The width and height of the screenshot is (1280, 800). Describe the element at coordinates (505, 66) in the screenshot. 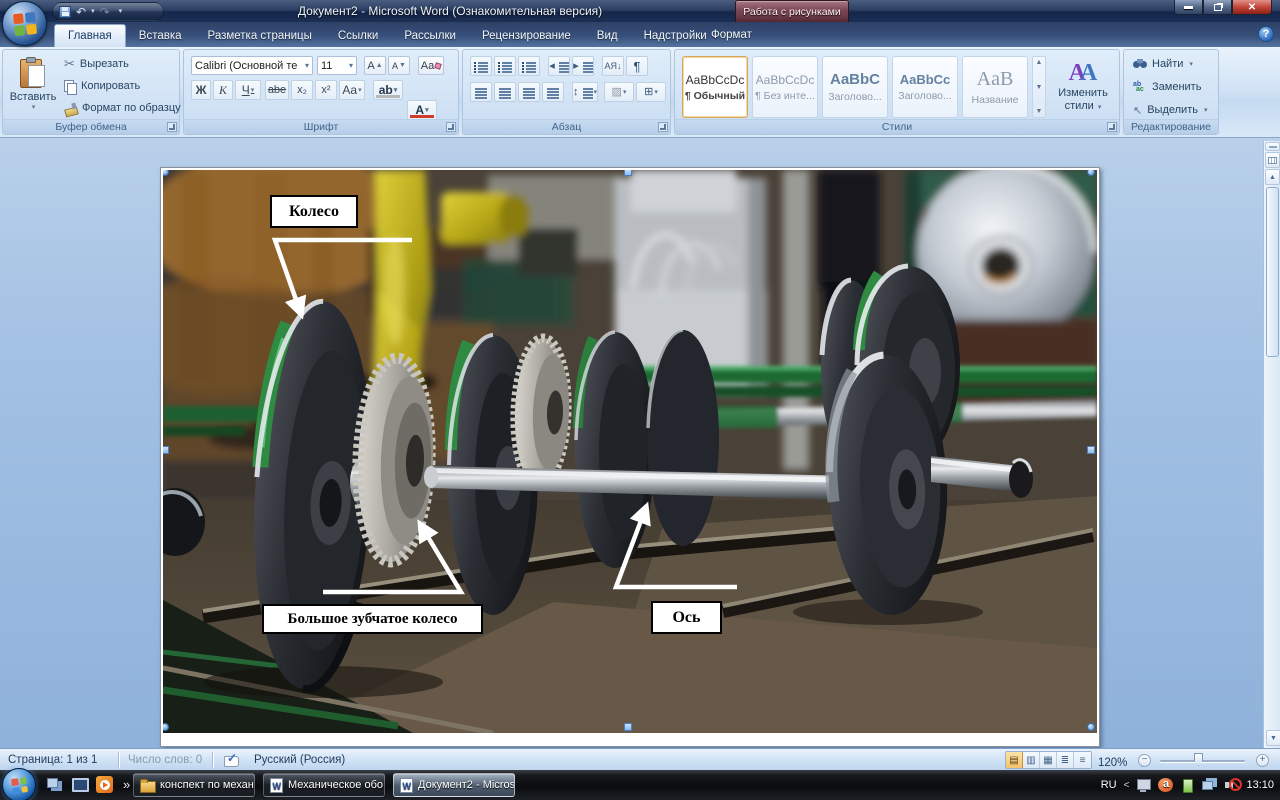

I see `numbering-button` at that location.